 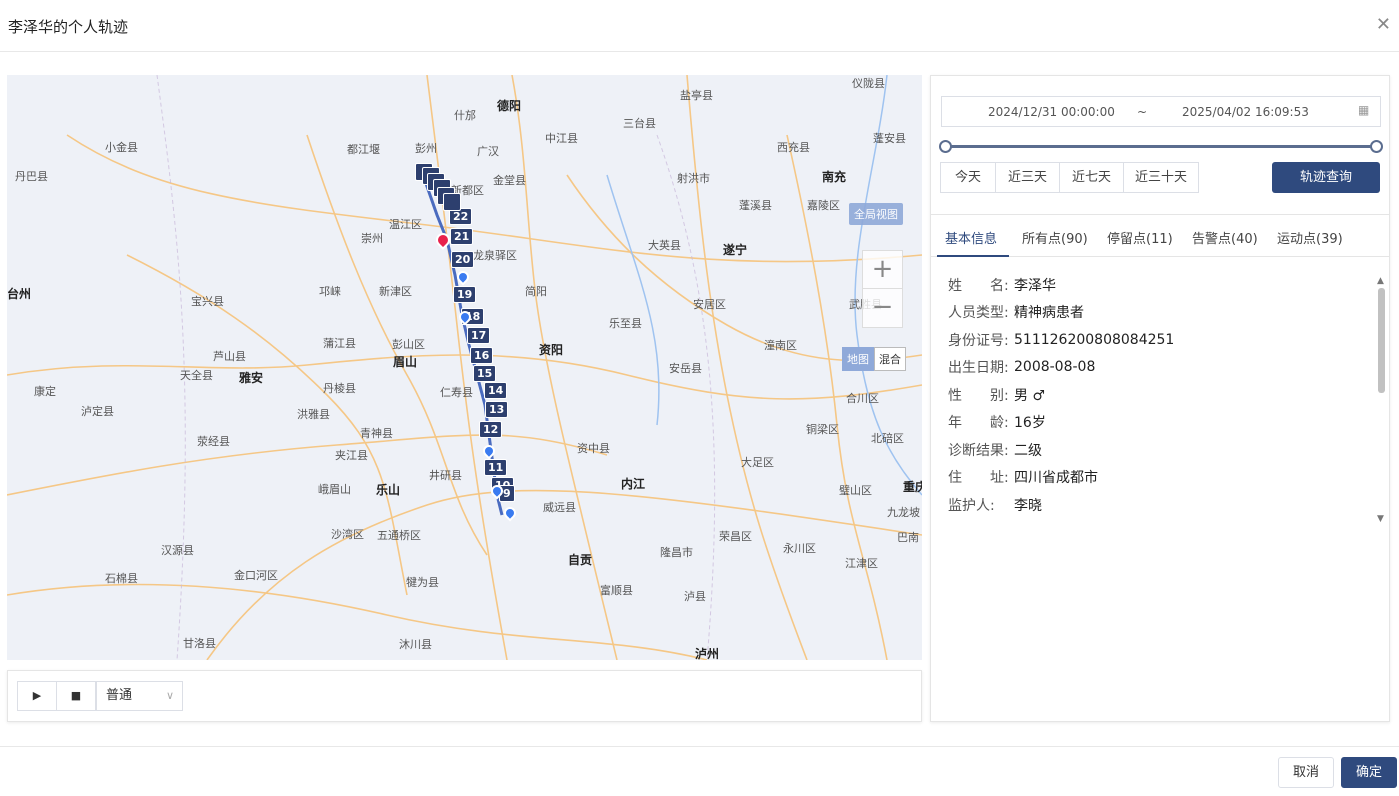 I want to click on trajectory-marker: 21, so click(x=462, y=236).